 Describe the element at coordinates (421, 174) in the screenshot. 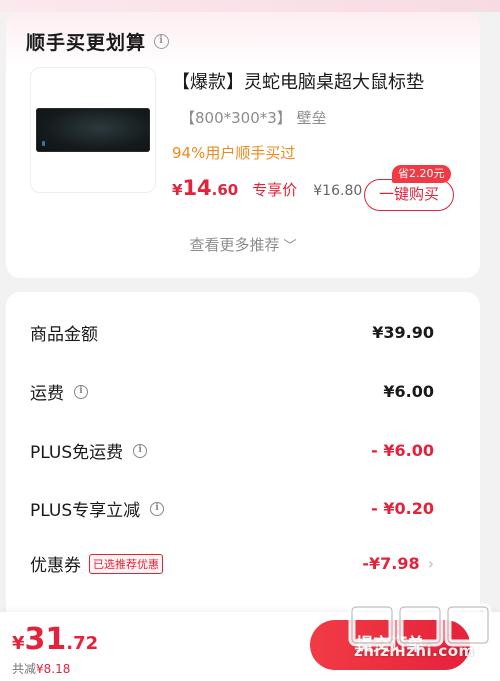

I see `save-amount-badge: 省2.20元` at that location.